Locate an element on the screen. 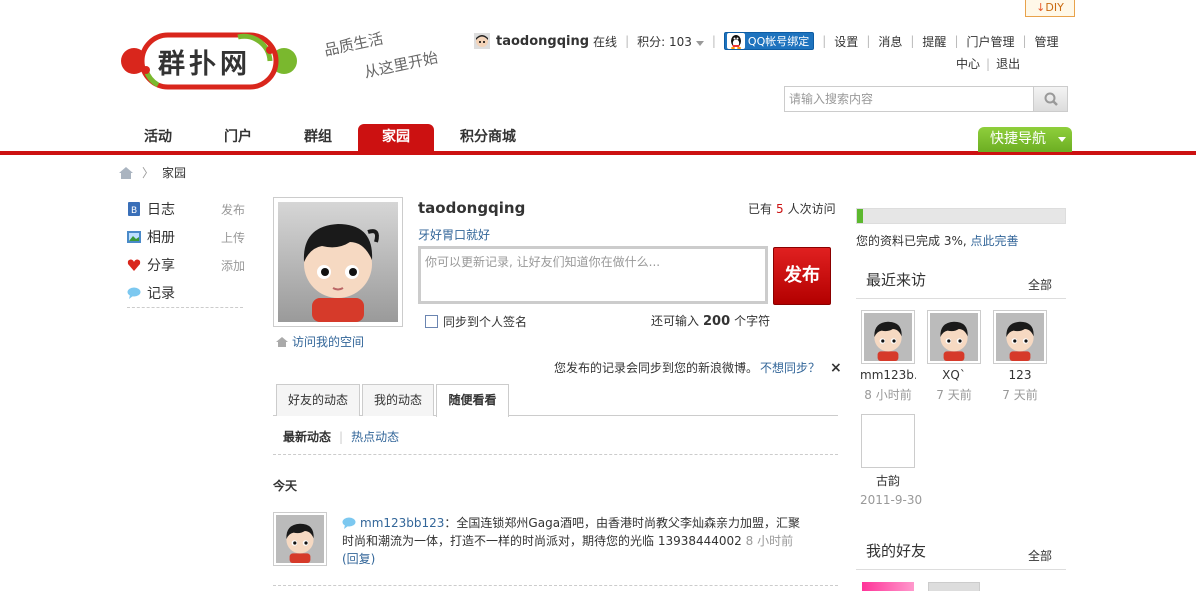 This screenshot has width=1196, height=591. profile-avatar is located at coordinates (338, 262).